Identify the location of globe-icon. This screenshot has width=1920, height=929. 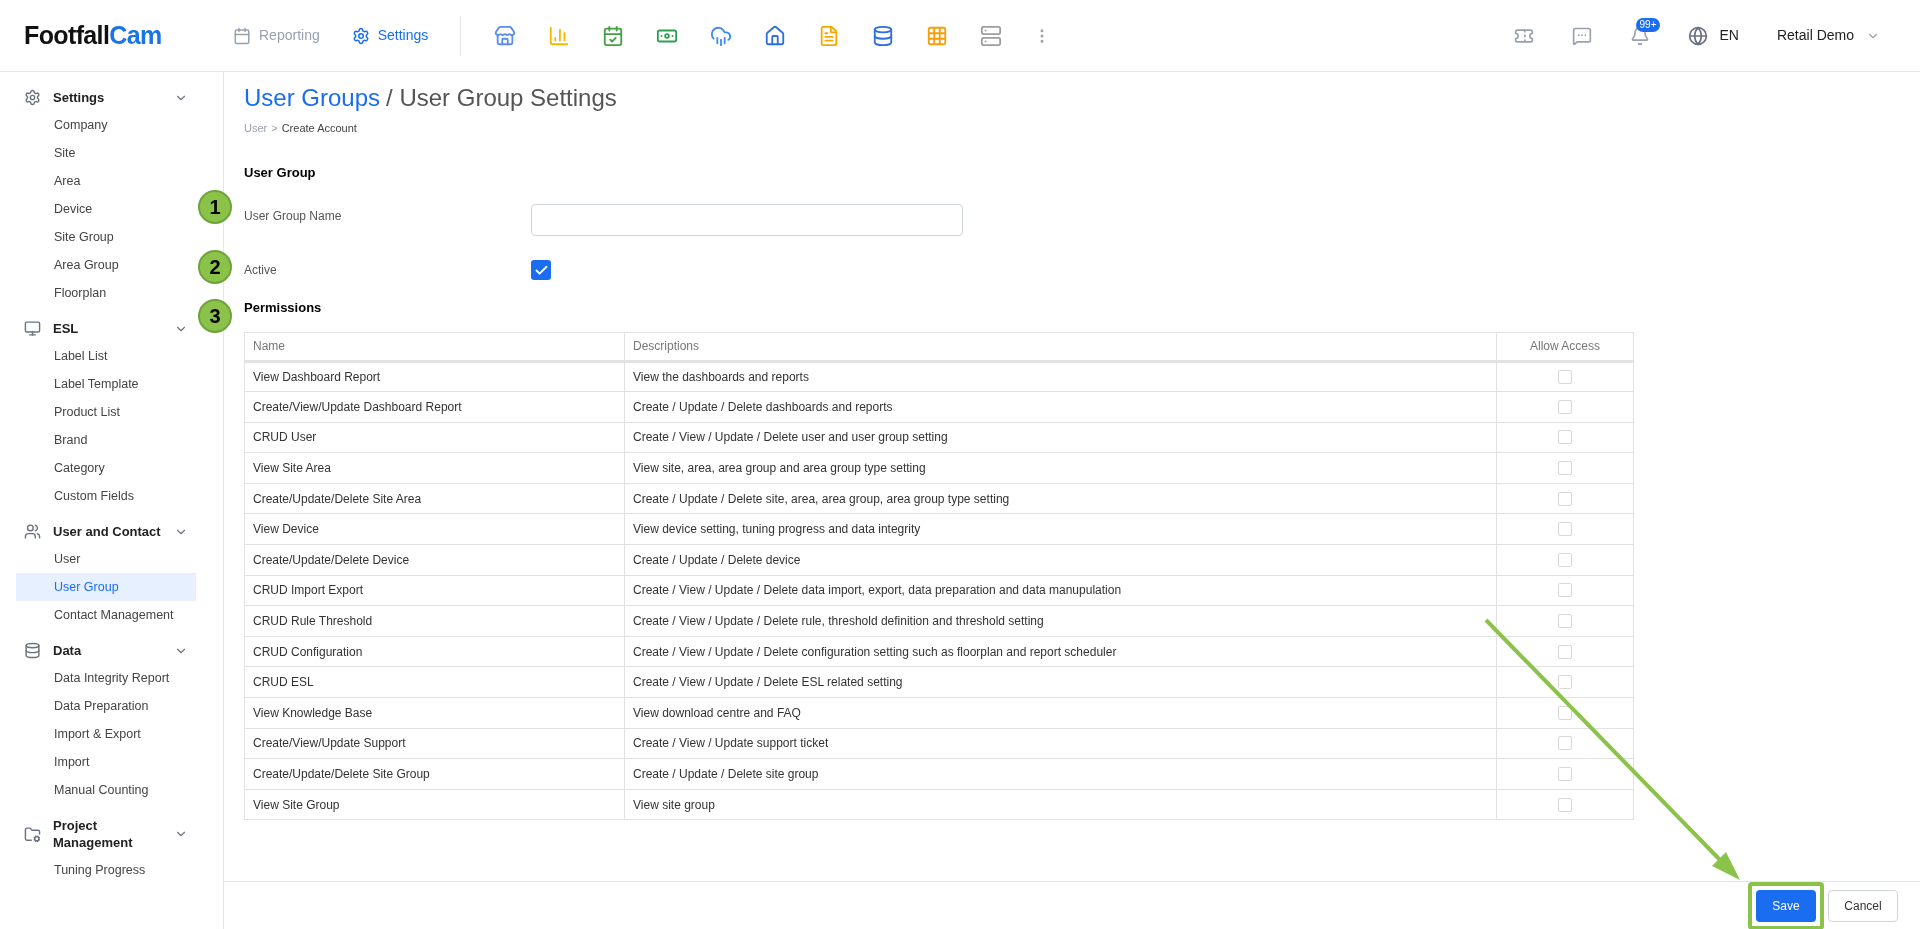
(1697, 35).